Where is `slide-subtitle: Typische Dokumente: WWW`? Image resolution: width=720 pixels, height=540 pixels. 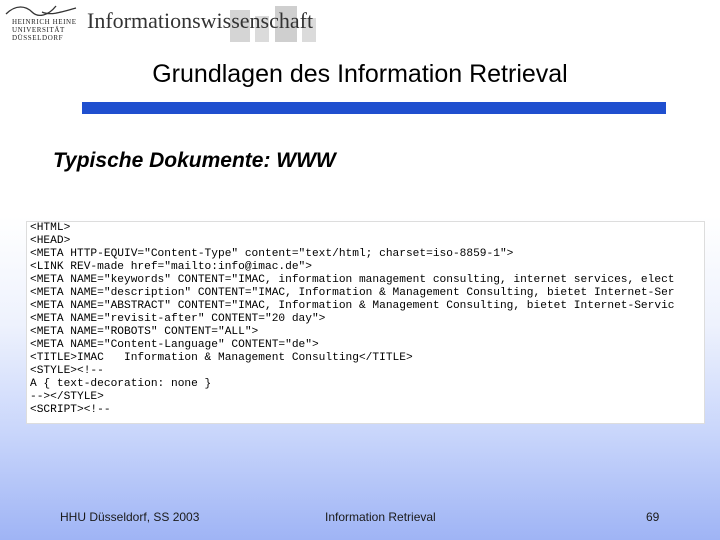
slide-subtitle: Typische Dokumente: WWW is located at coordinates (194, 160).